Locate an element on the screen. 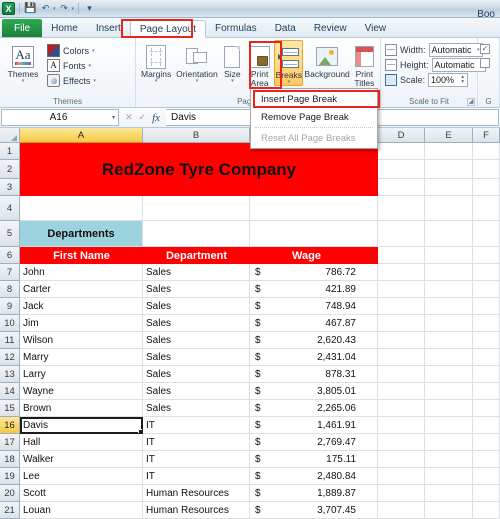 Image resolution: width=500 pixels, height=519 pixels. row-header-21: 21 is located at coordinates (10, 510).